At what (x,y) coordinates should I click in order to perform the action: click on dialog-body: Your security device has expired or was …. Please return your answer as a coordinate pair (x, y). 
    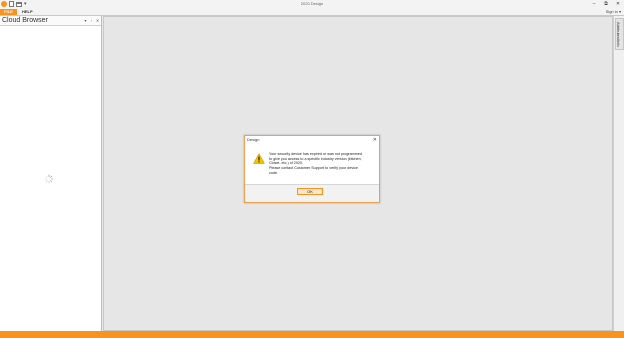
    Looking at the image, I should click on (312, 164).